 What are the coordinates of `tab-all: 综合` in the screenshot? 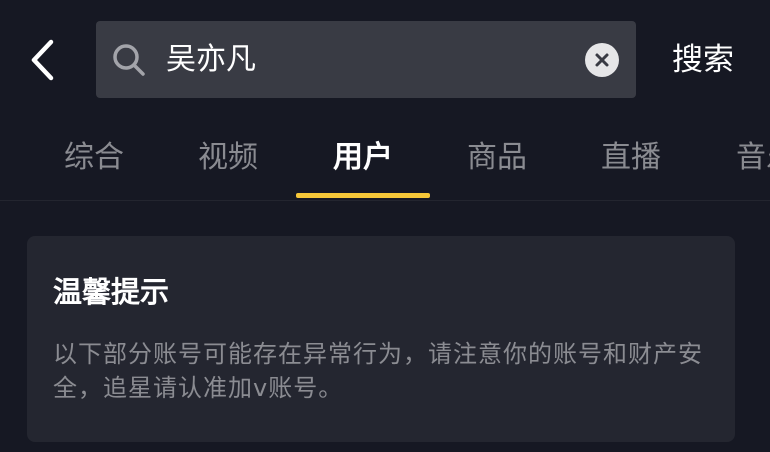 It's located at (94, 159).